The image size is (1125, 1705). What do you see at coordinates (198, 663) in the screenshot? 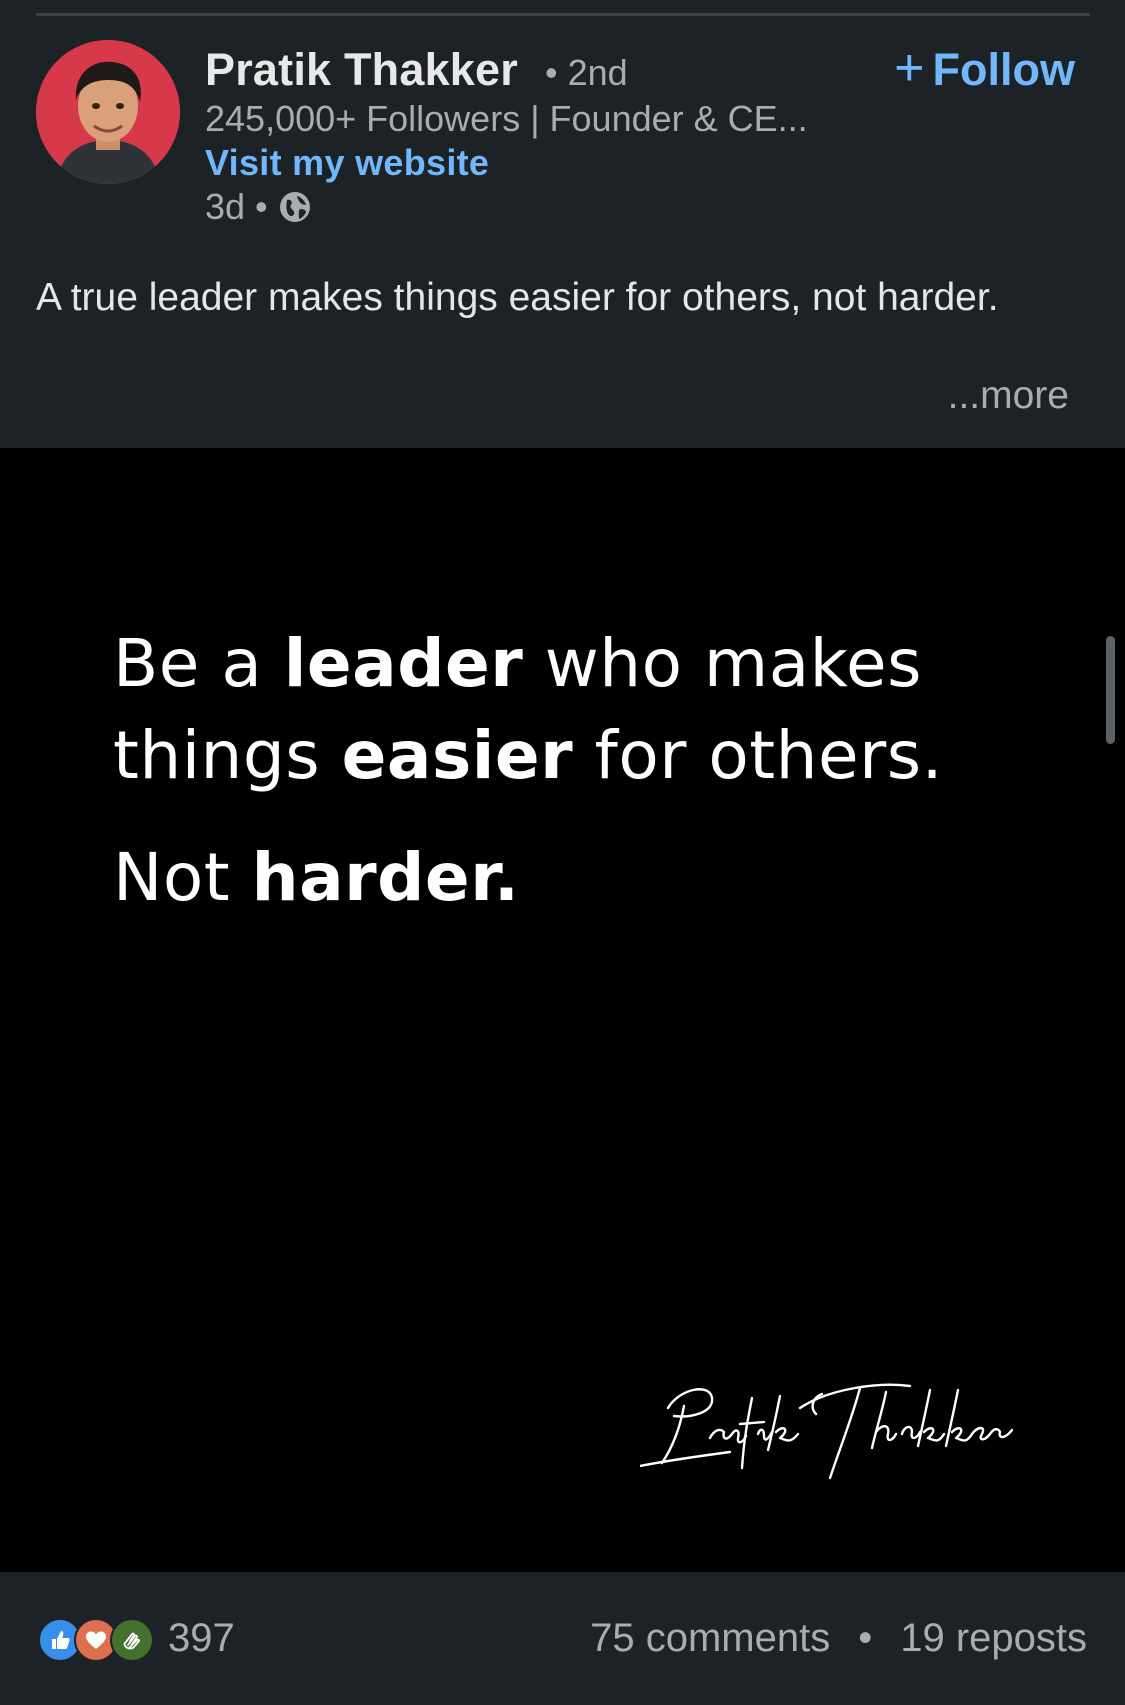
I see `quote-line-1-part-a: Be a` at bounding box center [198, 663].